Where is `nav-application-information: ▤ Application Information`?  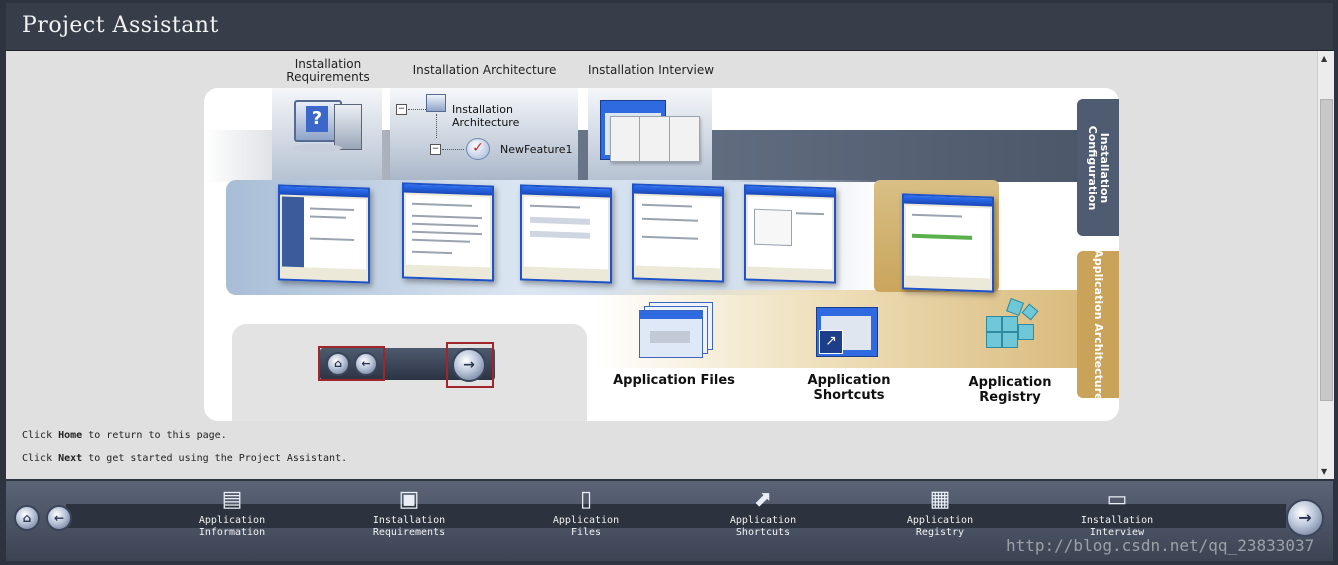
nav-application-information: ▤ Application Information is located at coordinates (232, 512).